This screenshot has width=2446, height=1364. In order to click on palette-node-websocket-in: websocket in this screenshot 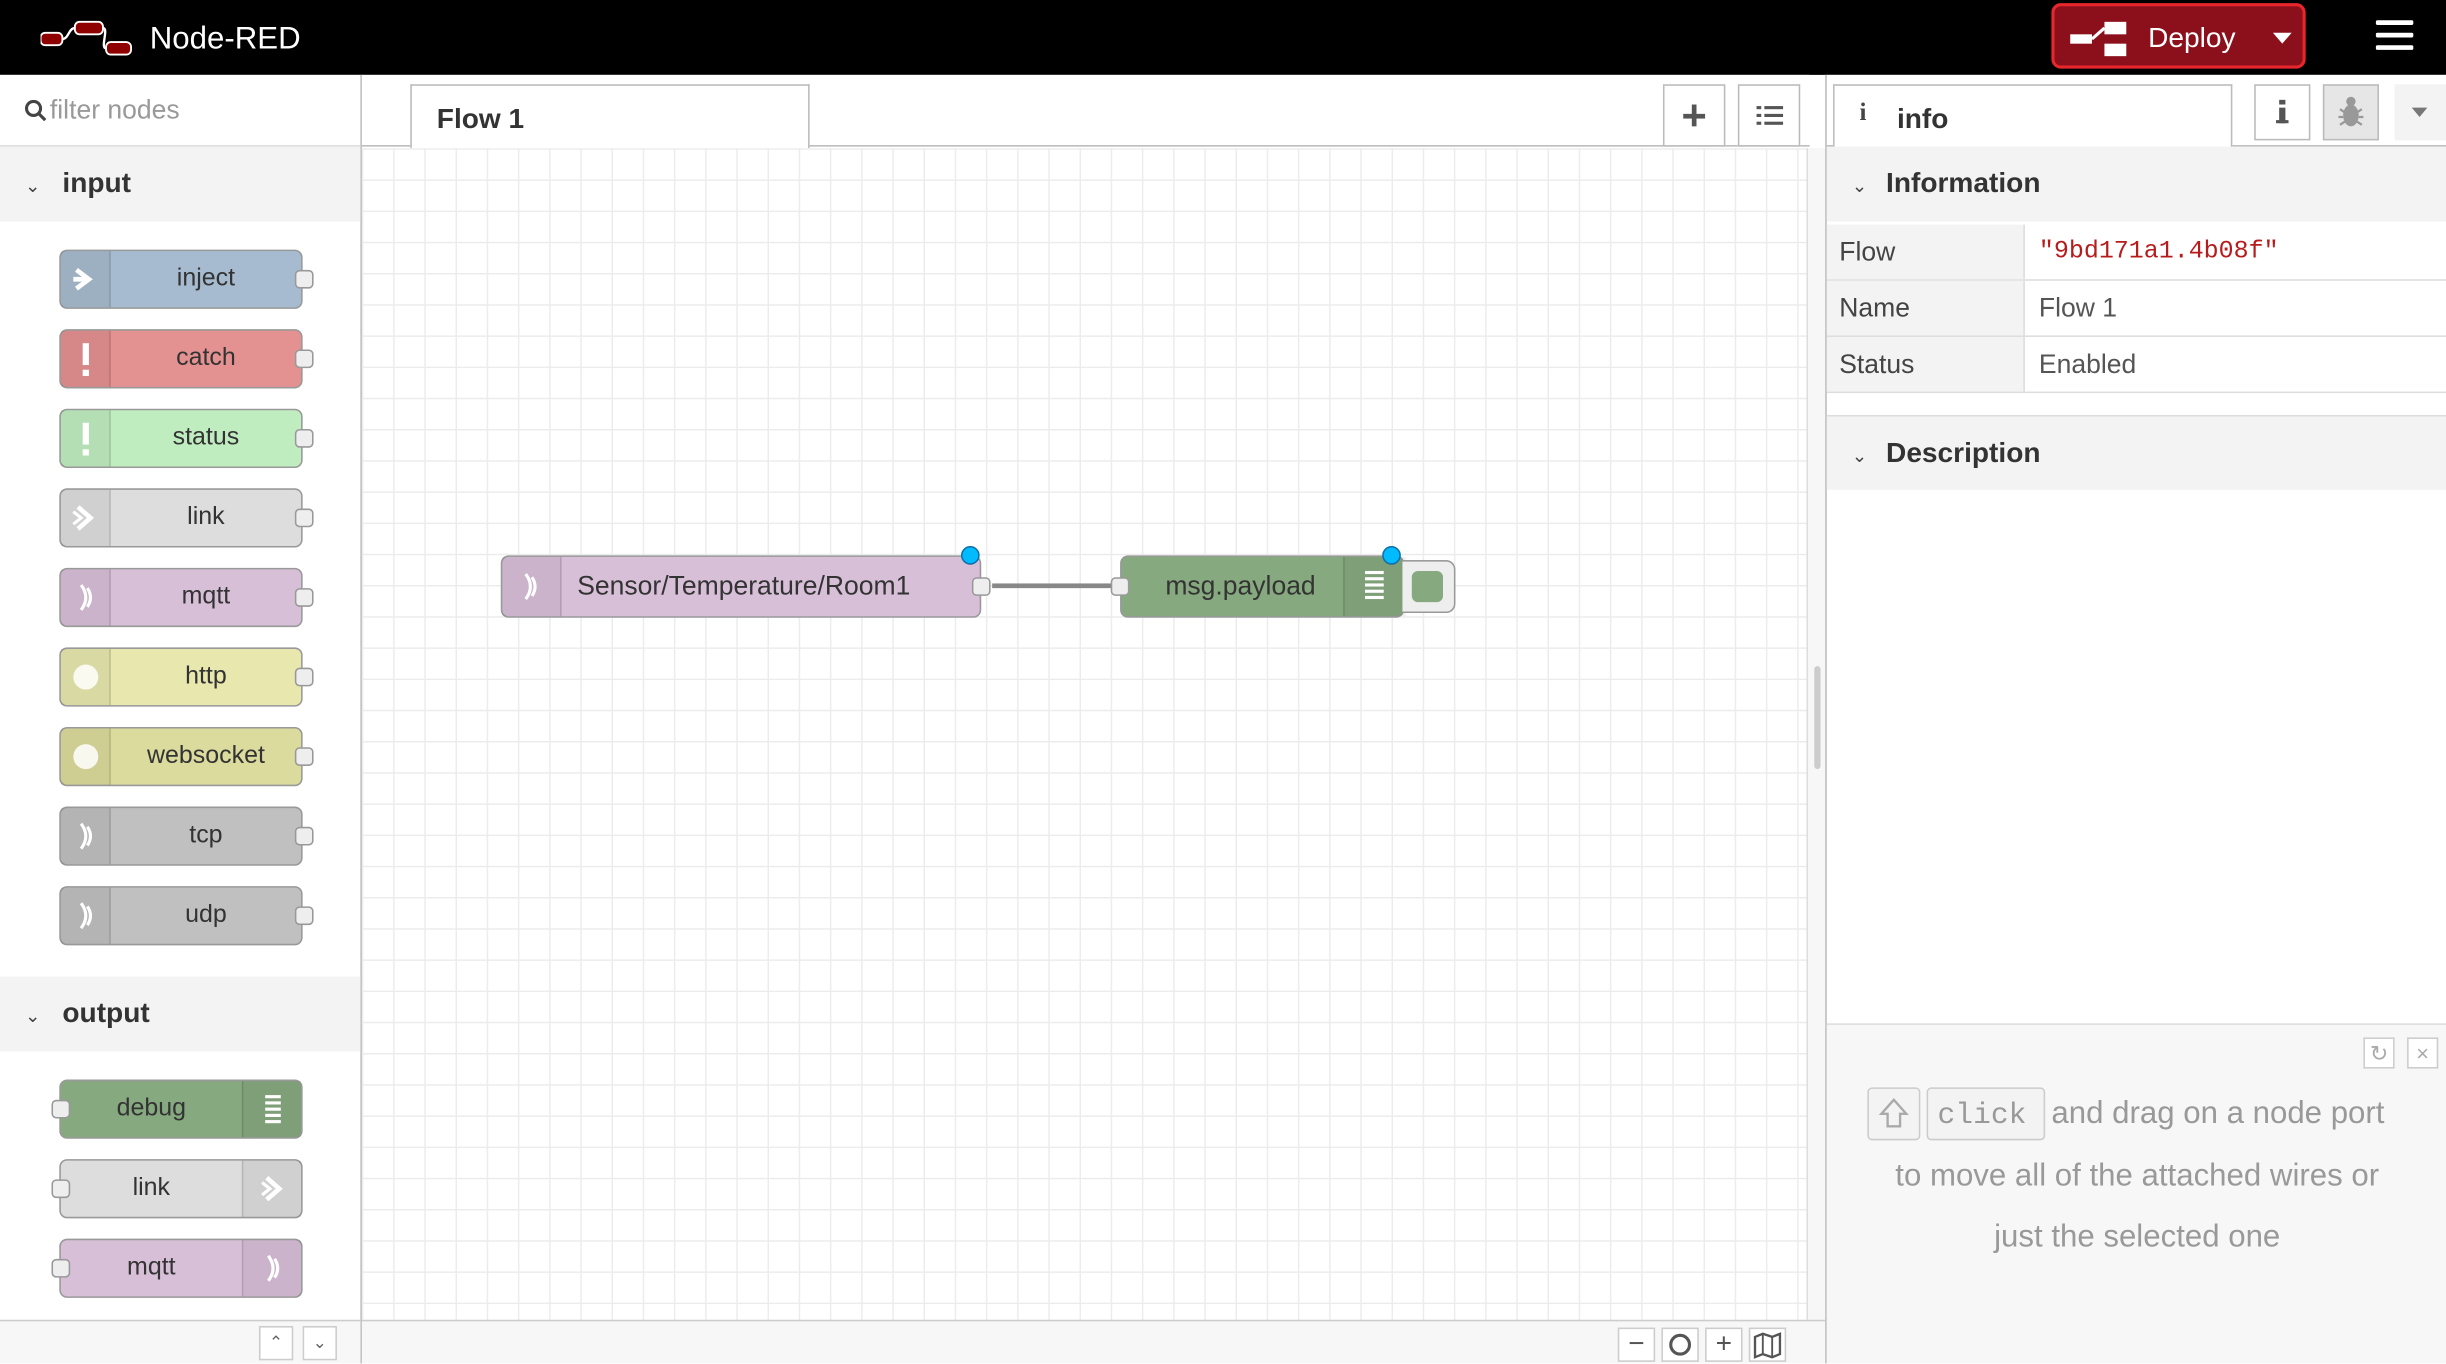, I will do `click(186, 756)`.